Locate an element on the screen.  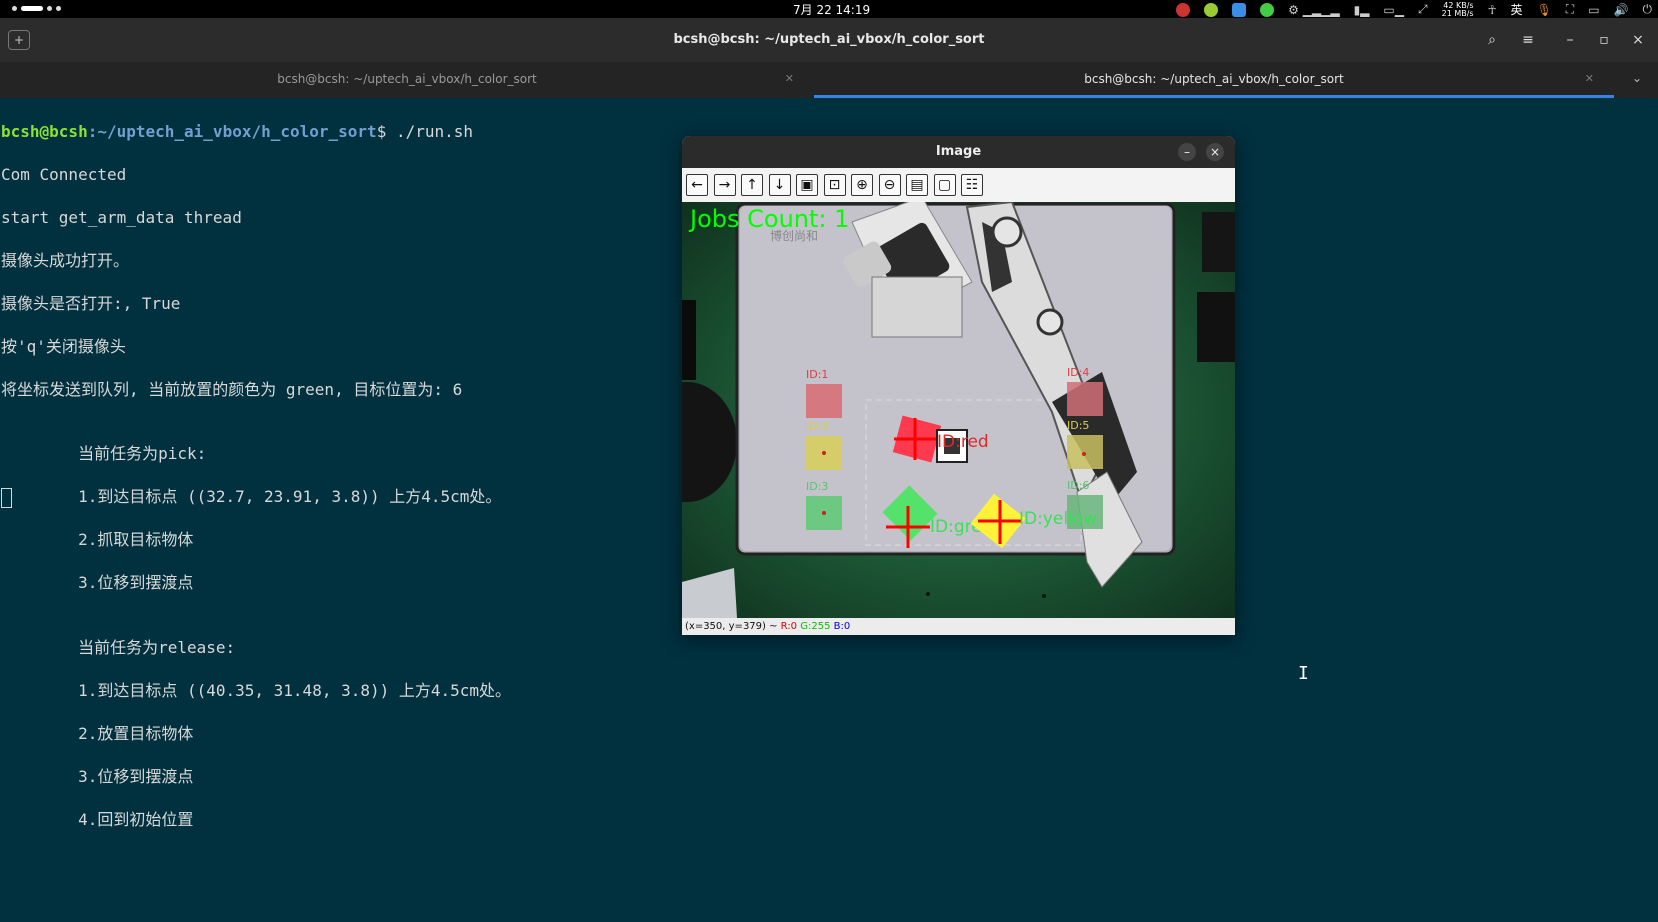
status-r: R:0 is located at coordinates (789, 626).